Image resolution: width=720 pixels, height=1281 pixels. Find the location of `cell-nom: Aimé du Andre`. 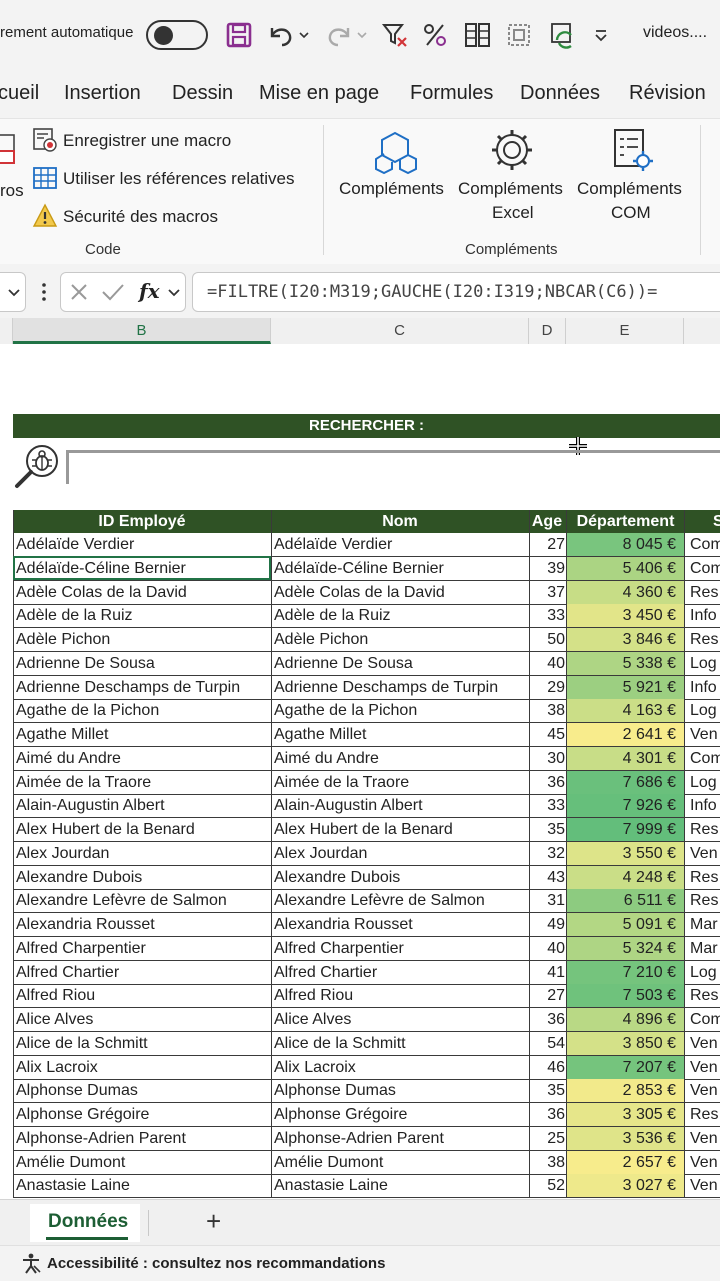

cell-nom: Aimé du Andre is located at coordinates (400, 758).